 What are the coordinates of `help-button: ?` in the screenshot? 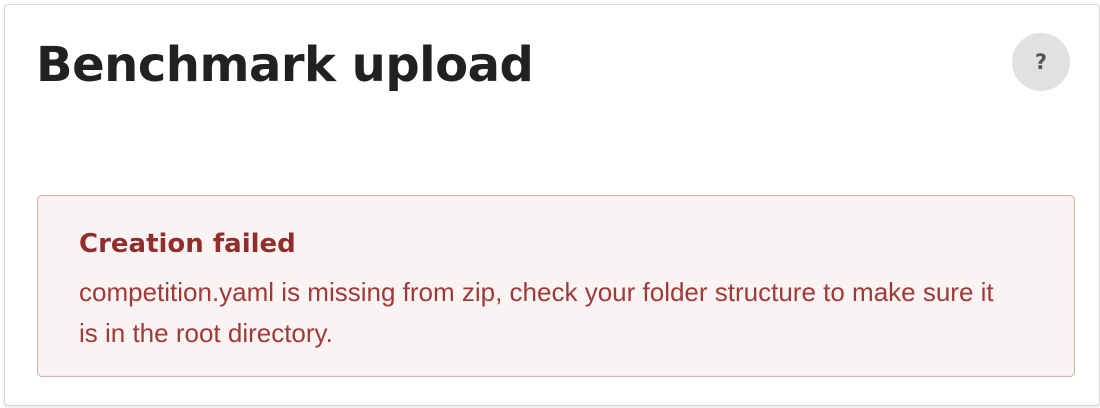 It's located at (1041, 62).